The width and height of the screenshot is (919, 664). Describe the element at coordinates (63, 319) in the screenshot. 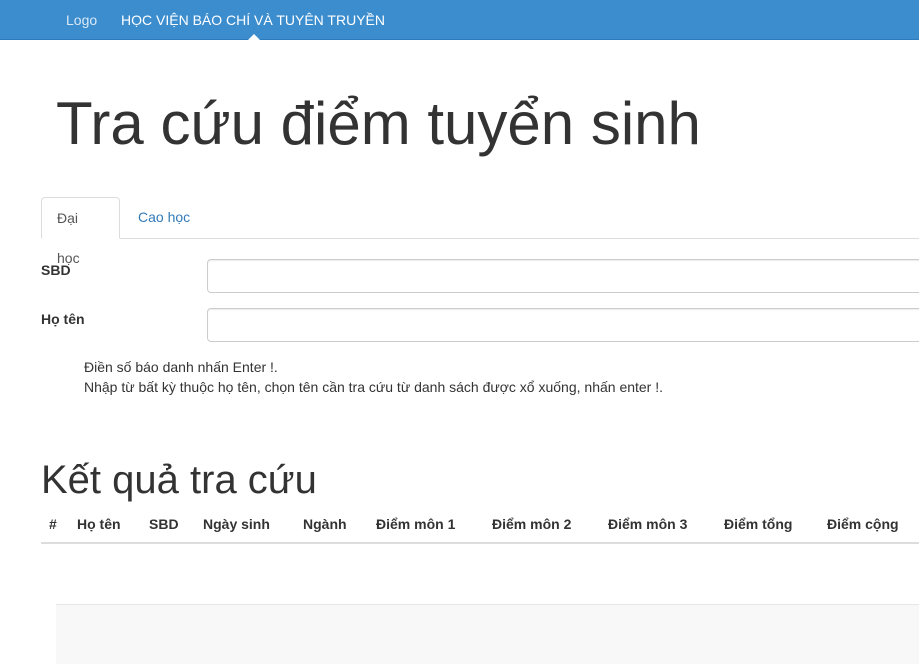

I see `name-label: Họ tên` at that location.